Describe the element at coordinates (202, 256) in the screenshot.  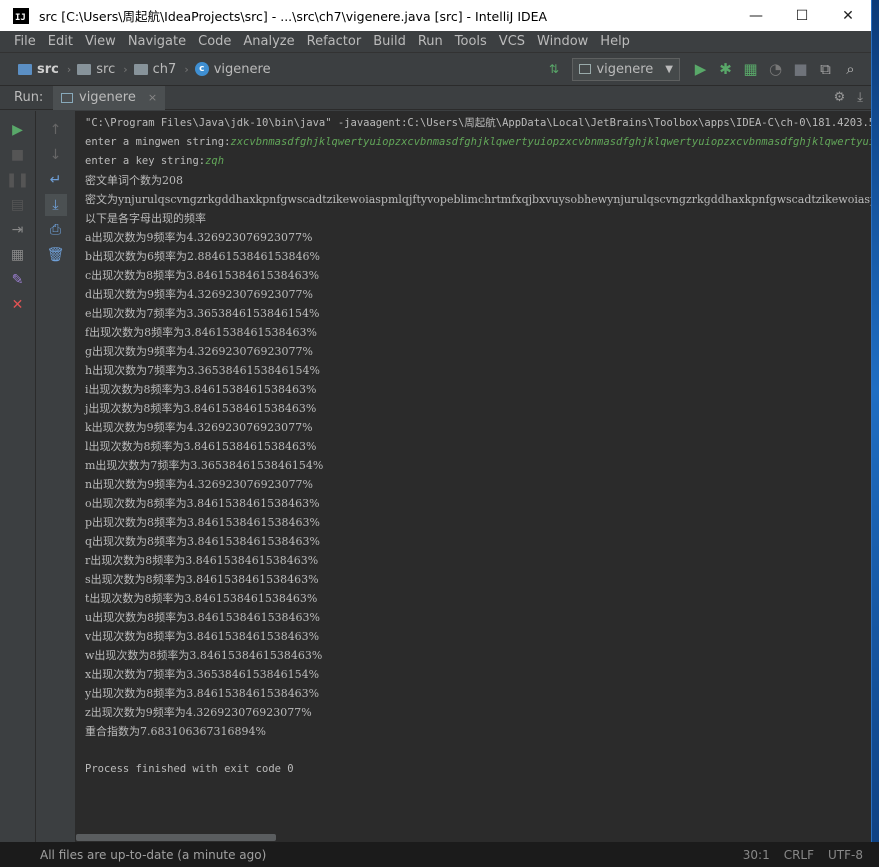
I see `frequency-line: b出现次数为6频率为2.8846153846153846%` at that location.